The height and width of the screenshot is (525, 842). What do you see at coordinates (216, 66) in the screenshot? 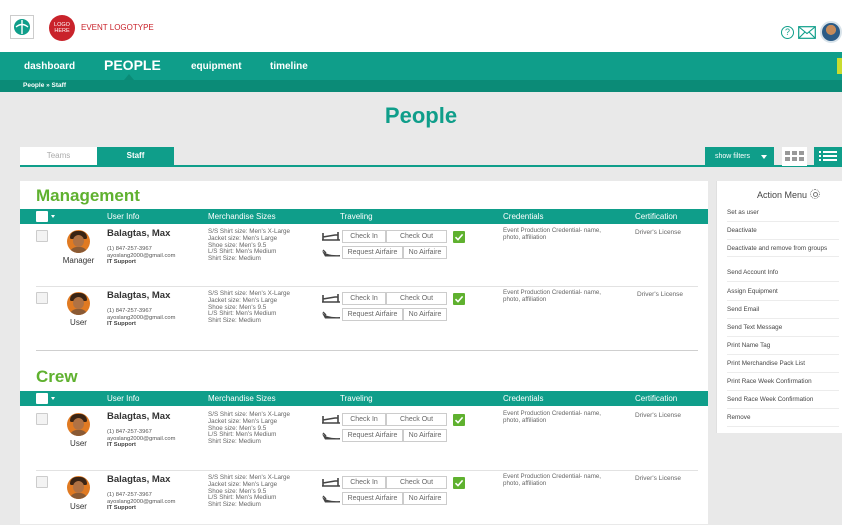
I see `nav-equipment: equipment` at bounding box center [216, 66].